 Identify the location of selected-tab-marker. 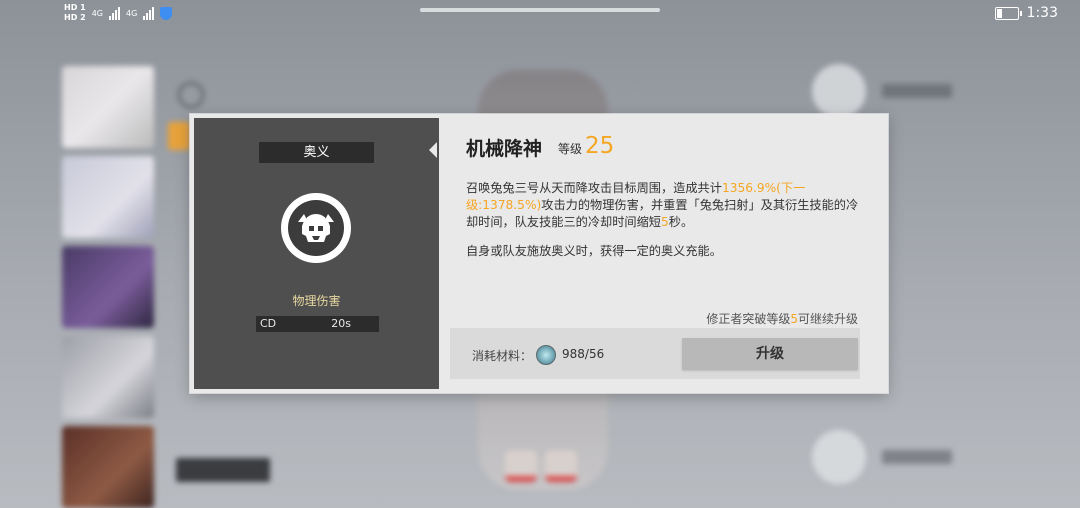
(179, 136).